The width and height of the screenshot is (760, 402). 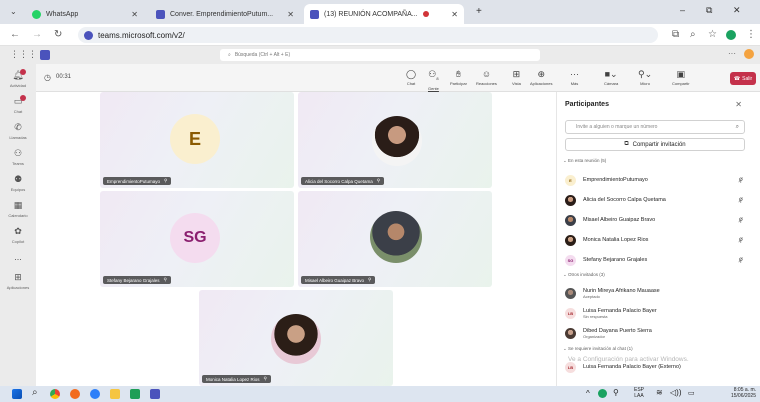 I want to click on address-bar: ← → ↻ teams.microsoft.com/v2/ ⧉ ⌕ ☆ ⋮, so click(x=380, y=35).